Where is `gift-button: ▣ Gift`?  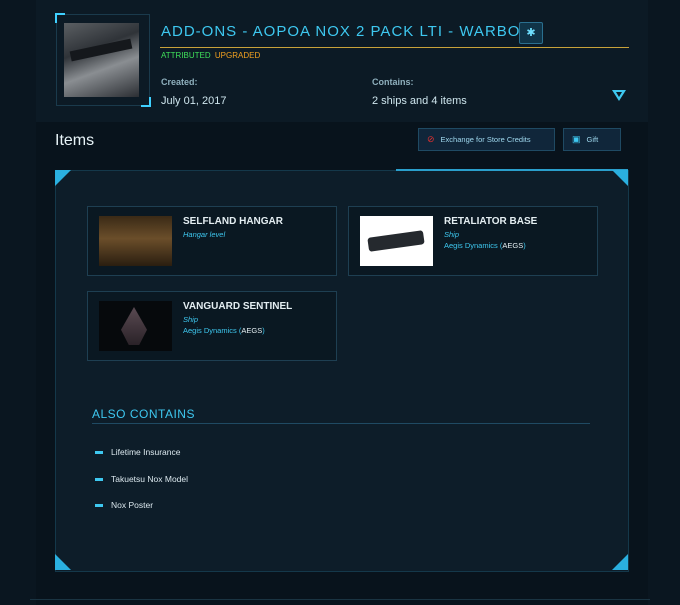 gift-button: ▣ Gift is located at coordinates (592, 139).